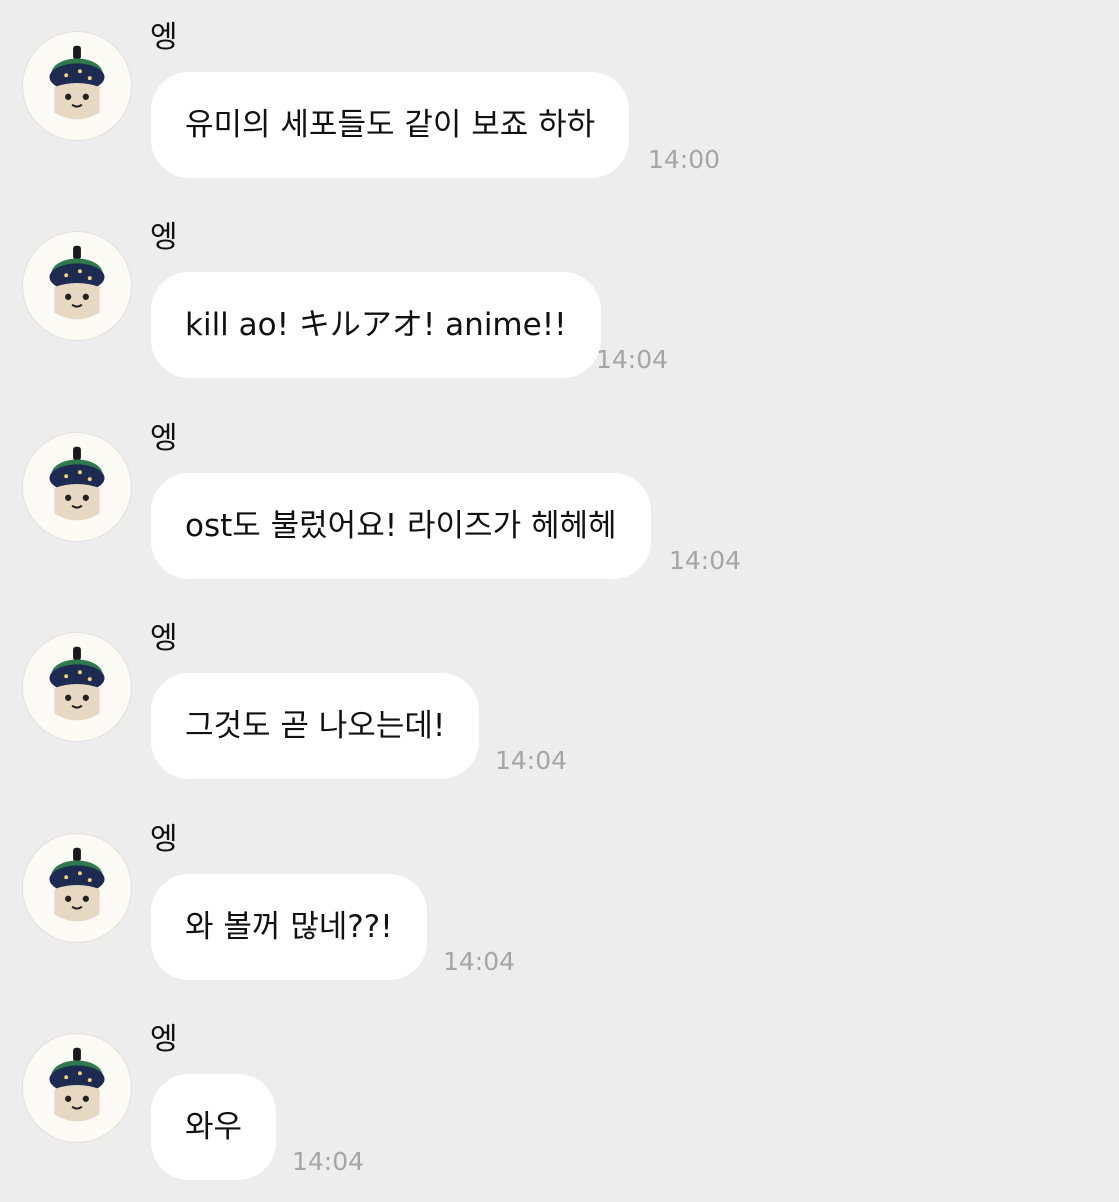 The width and height of the screenshot is (1119, 1202). I want to click on message-timestamp: 14:00, so click(684, 159).